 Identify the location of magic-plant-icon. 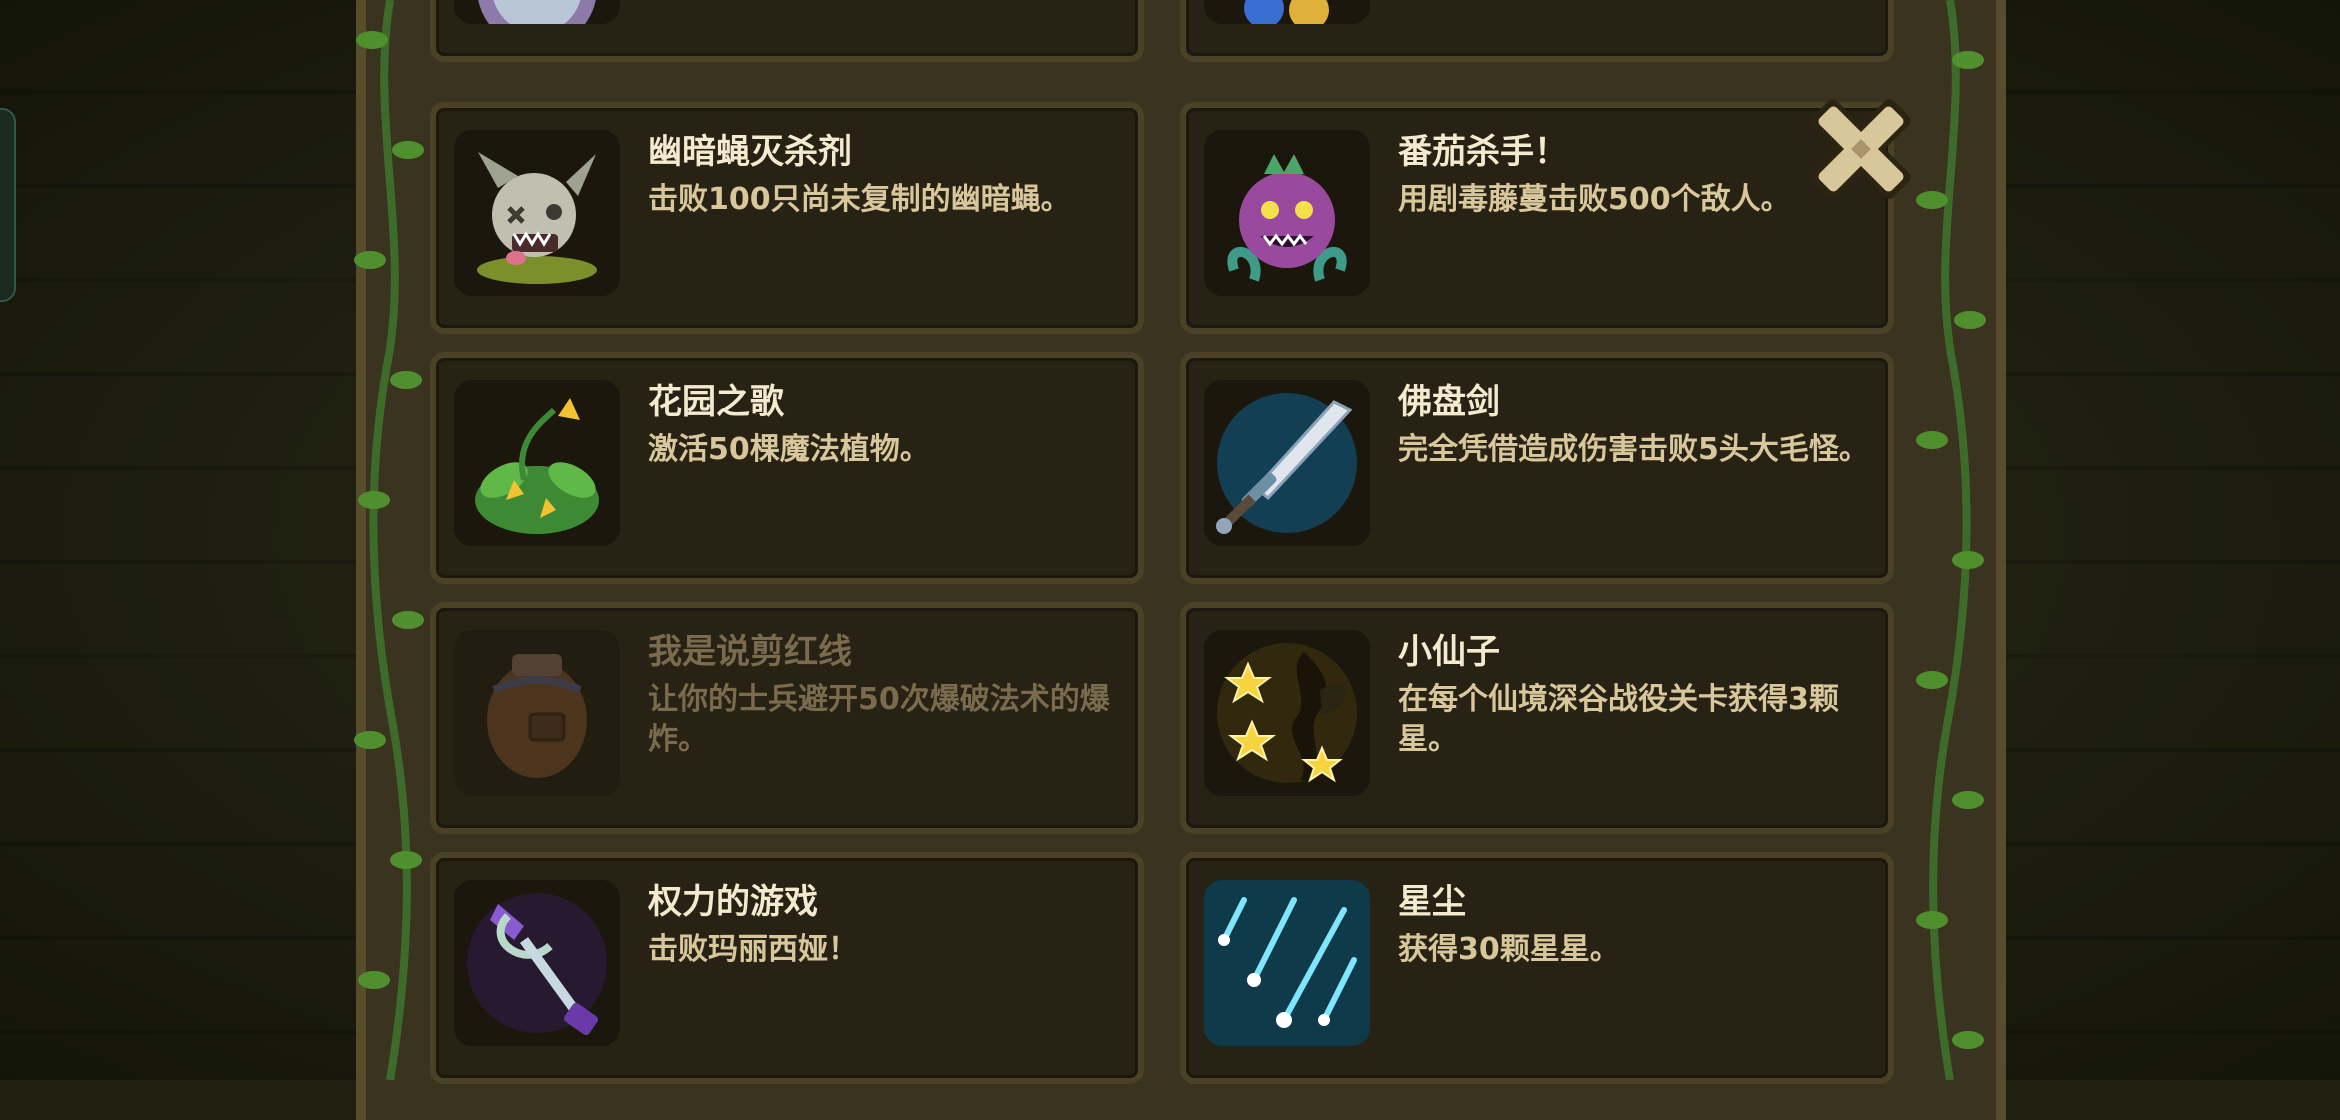
(537, 463).